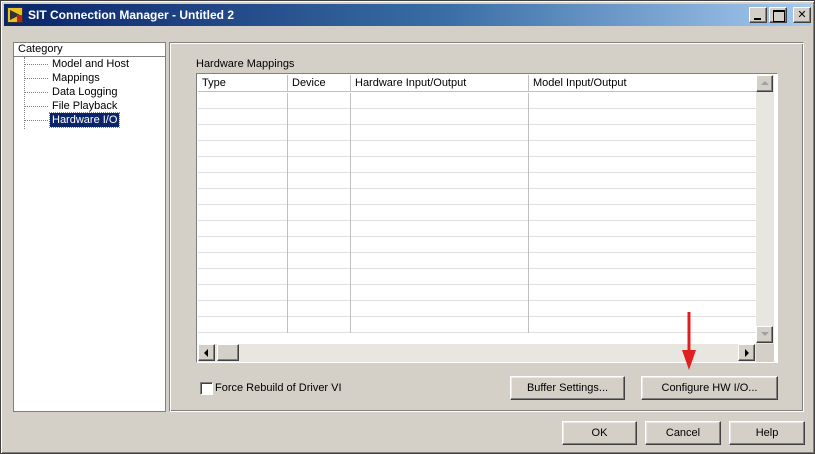  What do you see at coordinates (206, 388) in the screenshot?
I see `force-rebuild-checkbox` at bounding box center [206, 388].